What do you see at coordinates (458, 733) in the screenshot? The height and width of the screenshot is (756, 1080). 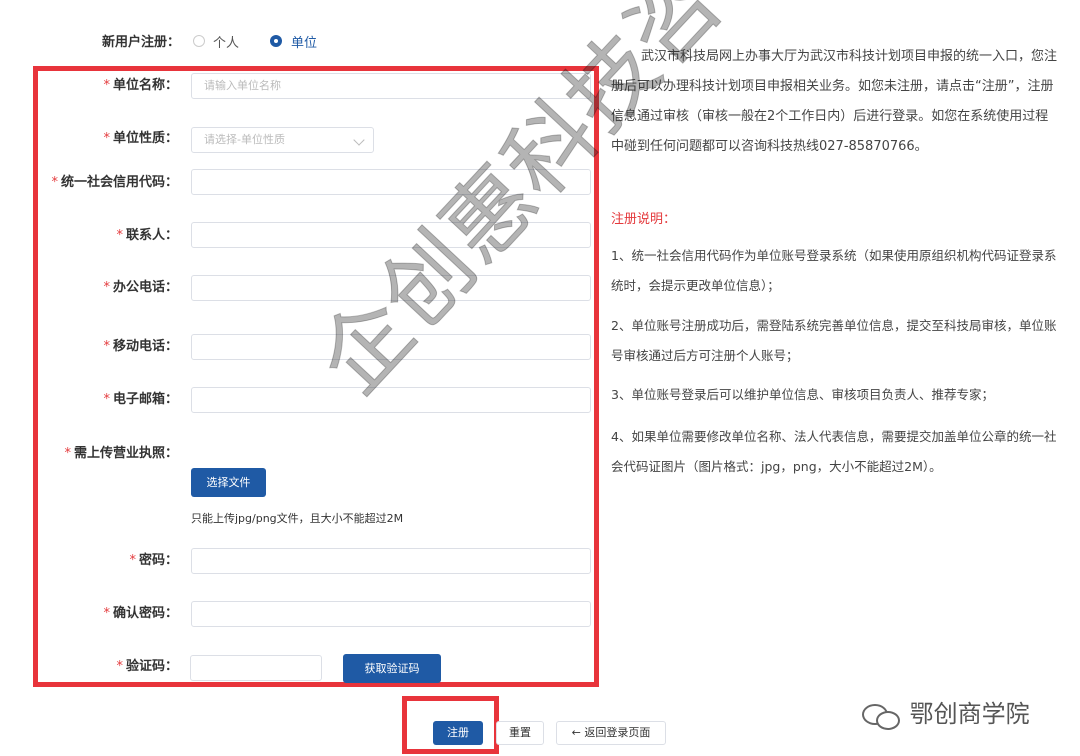 I see `register-button: 注册` at bounding box center [458, 733].